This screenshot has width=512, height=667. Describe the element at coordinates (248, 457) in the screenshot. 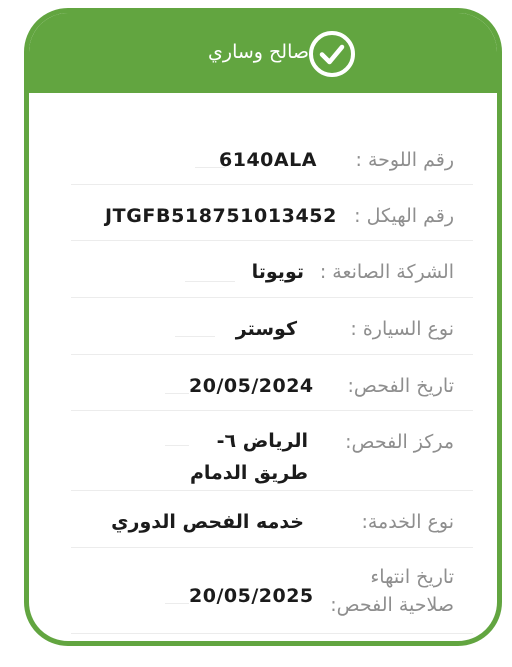

I see `field-value-inspection-center: الرياض ٦- طريق الدمام` at that location.